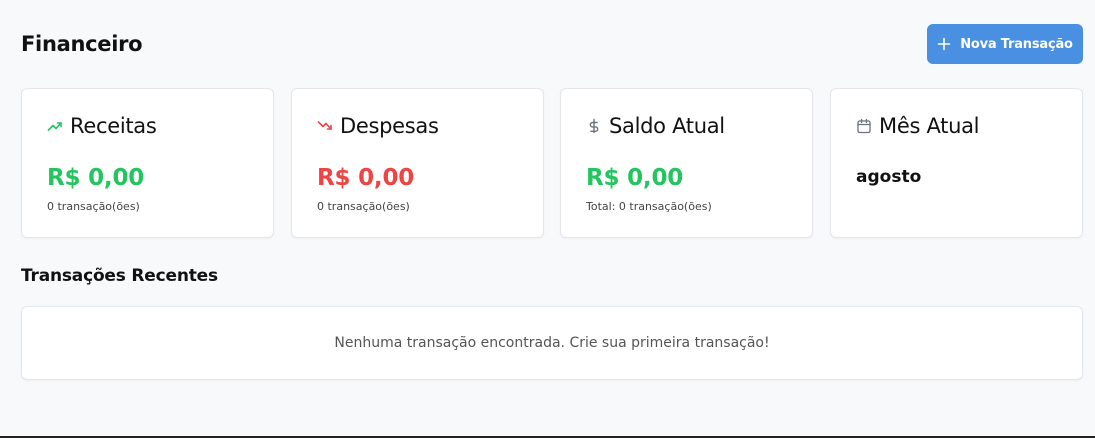  Describe the element at coordinates (889, 177) in the screenshot. I see `current-month-value: agosto` at that location.